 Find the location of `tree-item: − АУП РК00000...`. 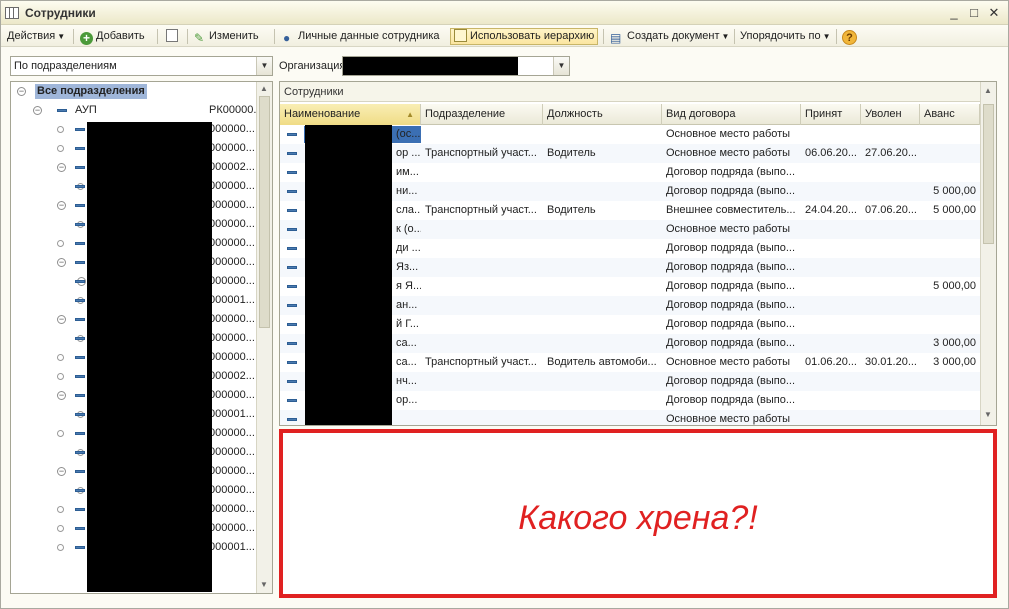

tree-item: − АУП РК00000... is located at coordinates (137, 110).